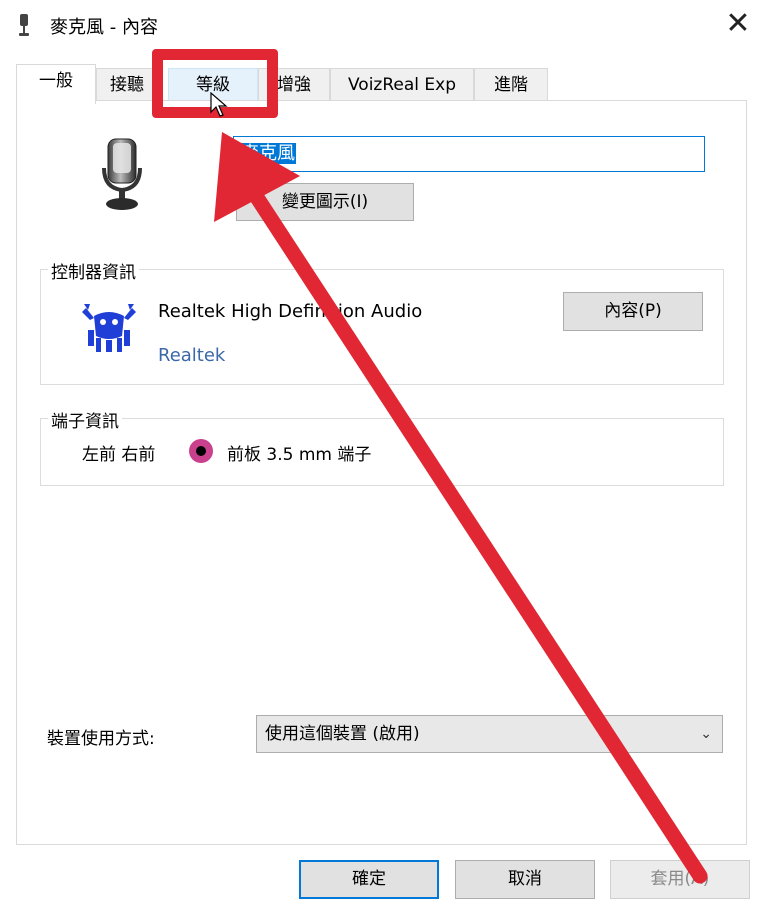 This screenshot has height=916, width=764. What do you see at coordinates (525, 879) in the screenshot?
I see `cancel-button: 取消` at bounding box center [525, 879].